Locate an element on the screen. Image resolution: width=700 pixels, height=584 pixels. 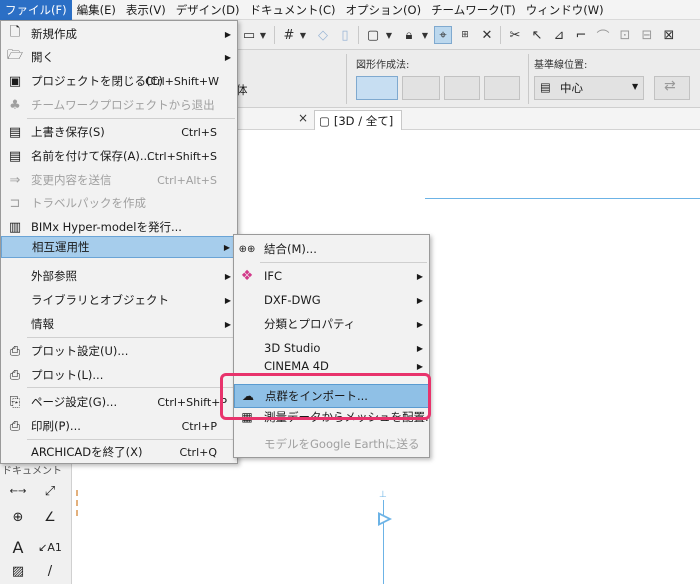
pen-set-icon: ▢ is located at coordinates (373, 35).